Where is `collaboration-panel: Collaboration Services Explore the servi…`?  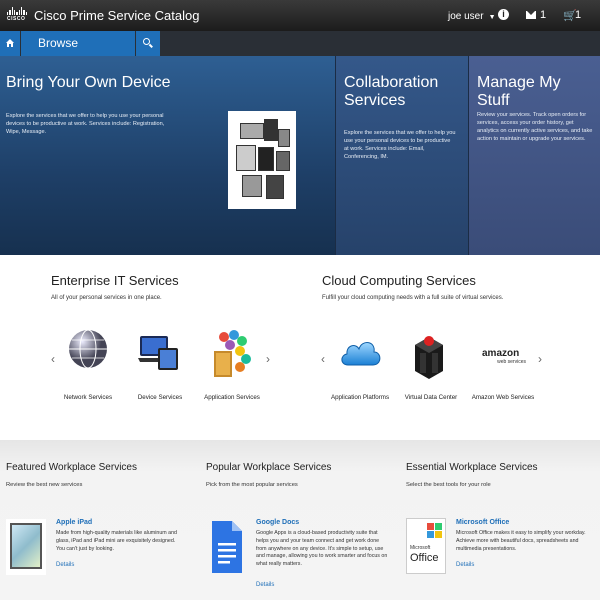 collaboration-panel: Collaboration Services Explore the servi… is located at coordinates (401, 155).